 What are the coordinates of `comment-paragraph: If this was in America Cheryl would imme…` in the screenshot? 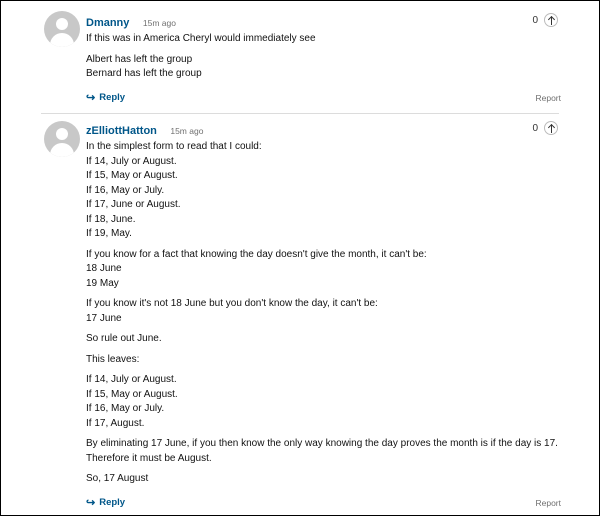 It's located at (201, 38).